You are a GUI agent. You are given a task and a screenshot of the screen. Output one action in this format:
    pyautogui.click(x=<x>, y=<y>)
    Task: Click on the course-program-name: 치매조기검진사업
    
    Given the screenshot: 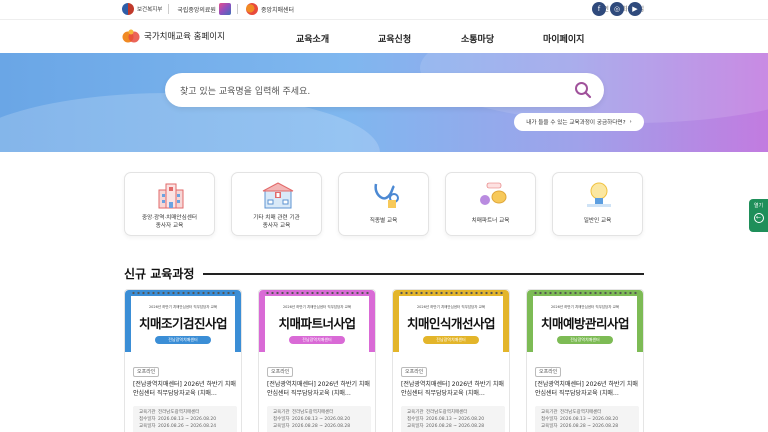 What is the action you would take?
    pyautogui.click(x=183, y=323)
    